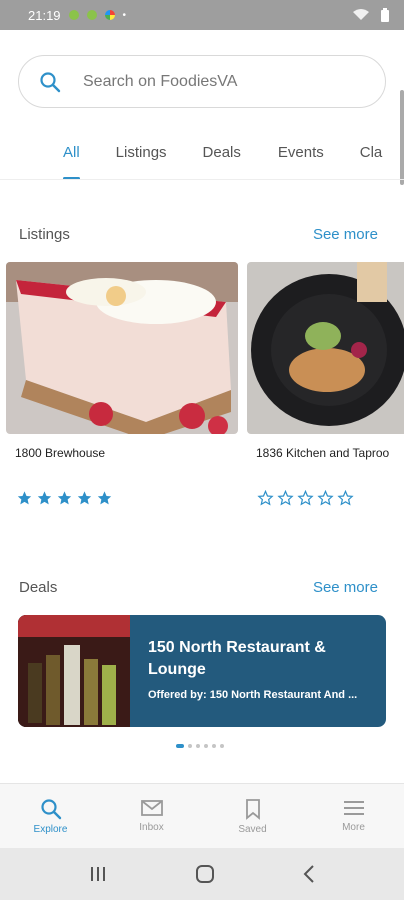 The image size is (404, 900). I want to click on mail-icon, so click(151, 808).